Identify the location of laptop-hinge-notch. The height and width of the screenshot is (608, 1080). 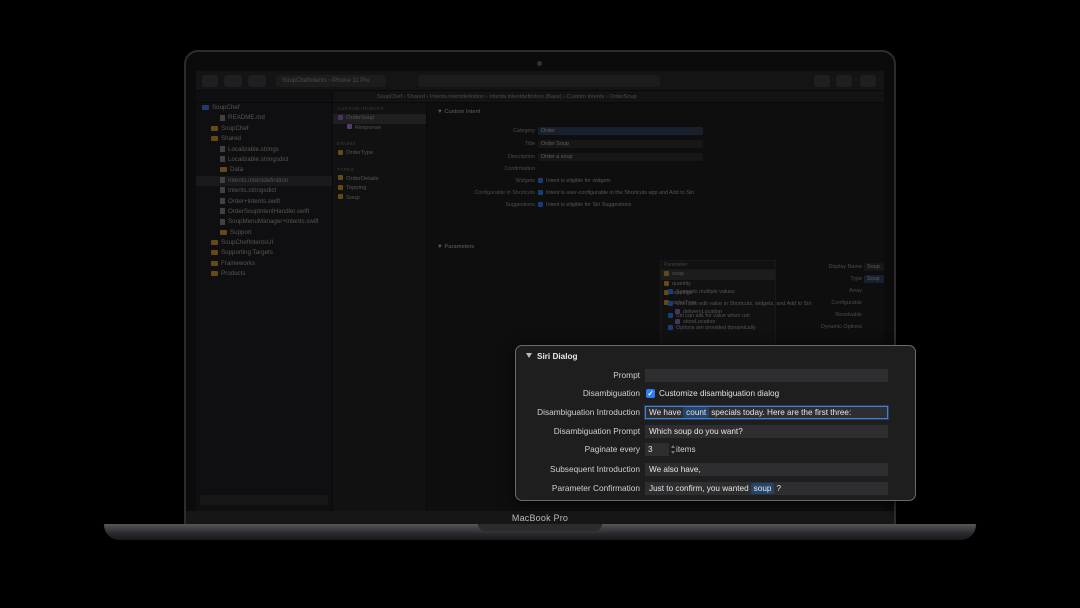
(540, 527).